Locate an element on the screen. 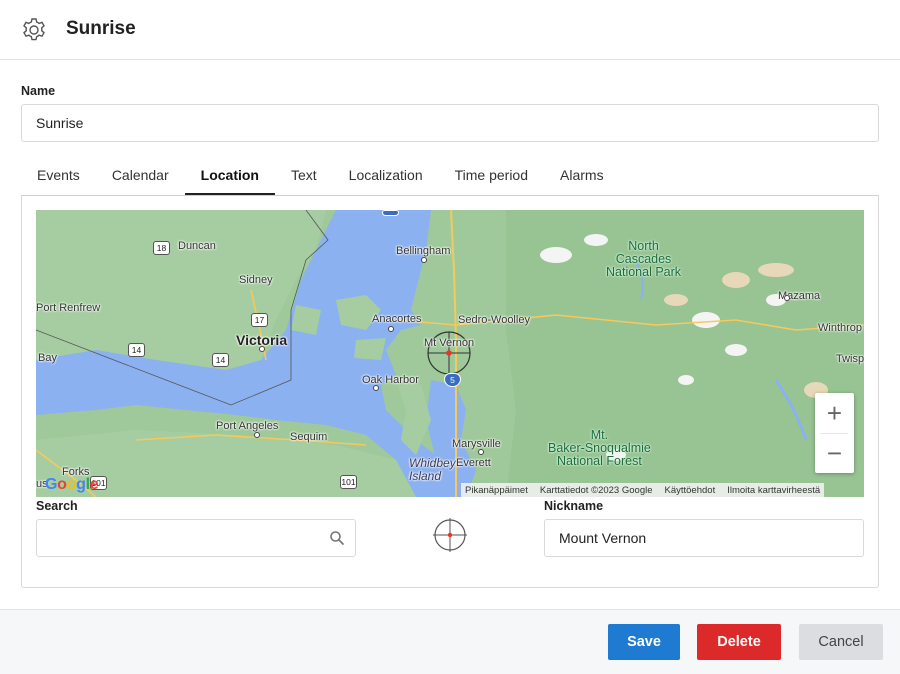 The image size is (900, 674). search-icon is located at coordinates (337, 538).